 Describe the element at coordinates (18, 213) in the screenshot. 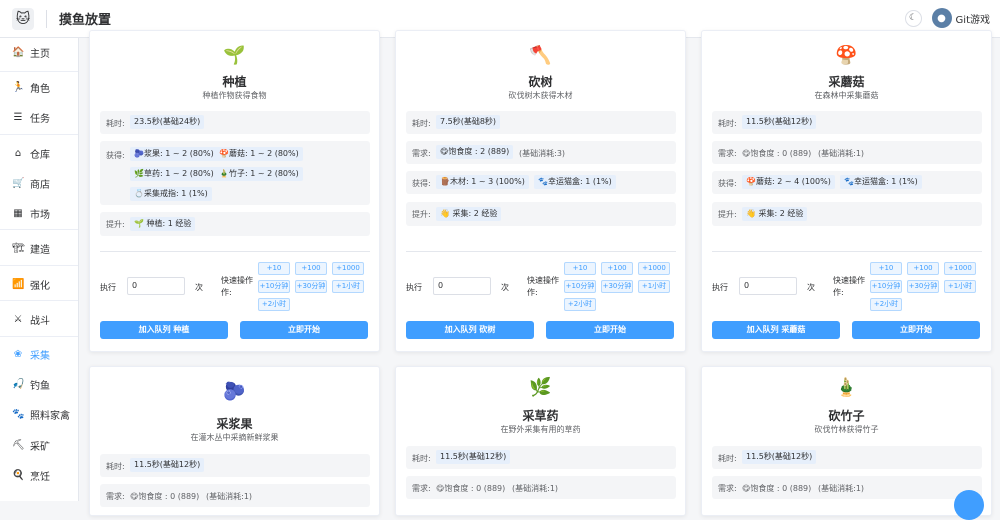

I see `market-icon: ▦` at that location.